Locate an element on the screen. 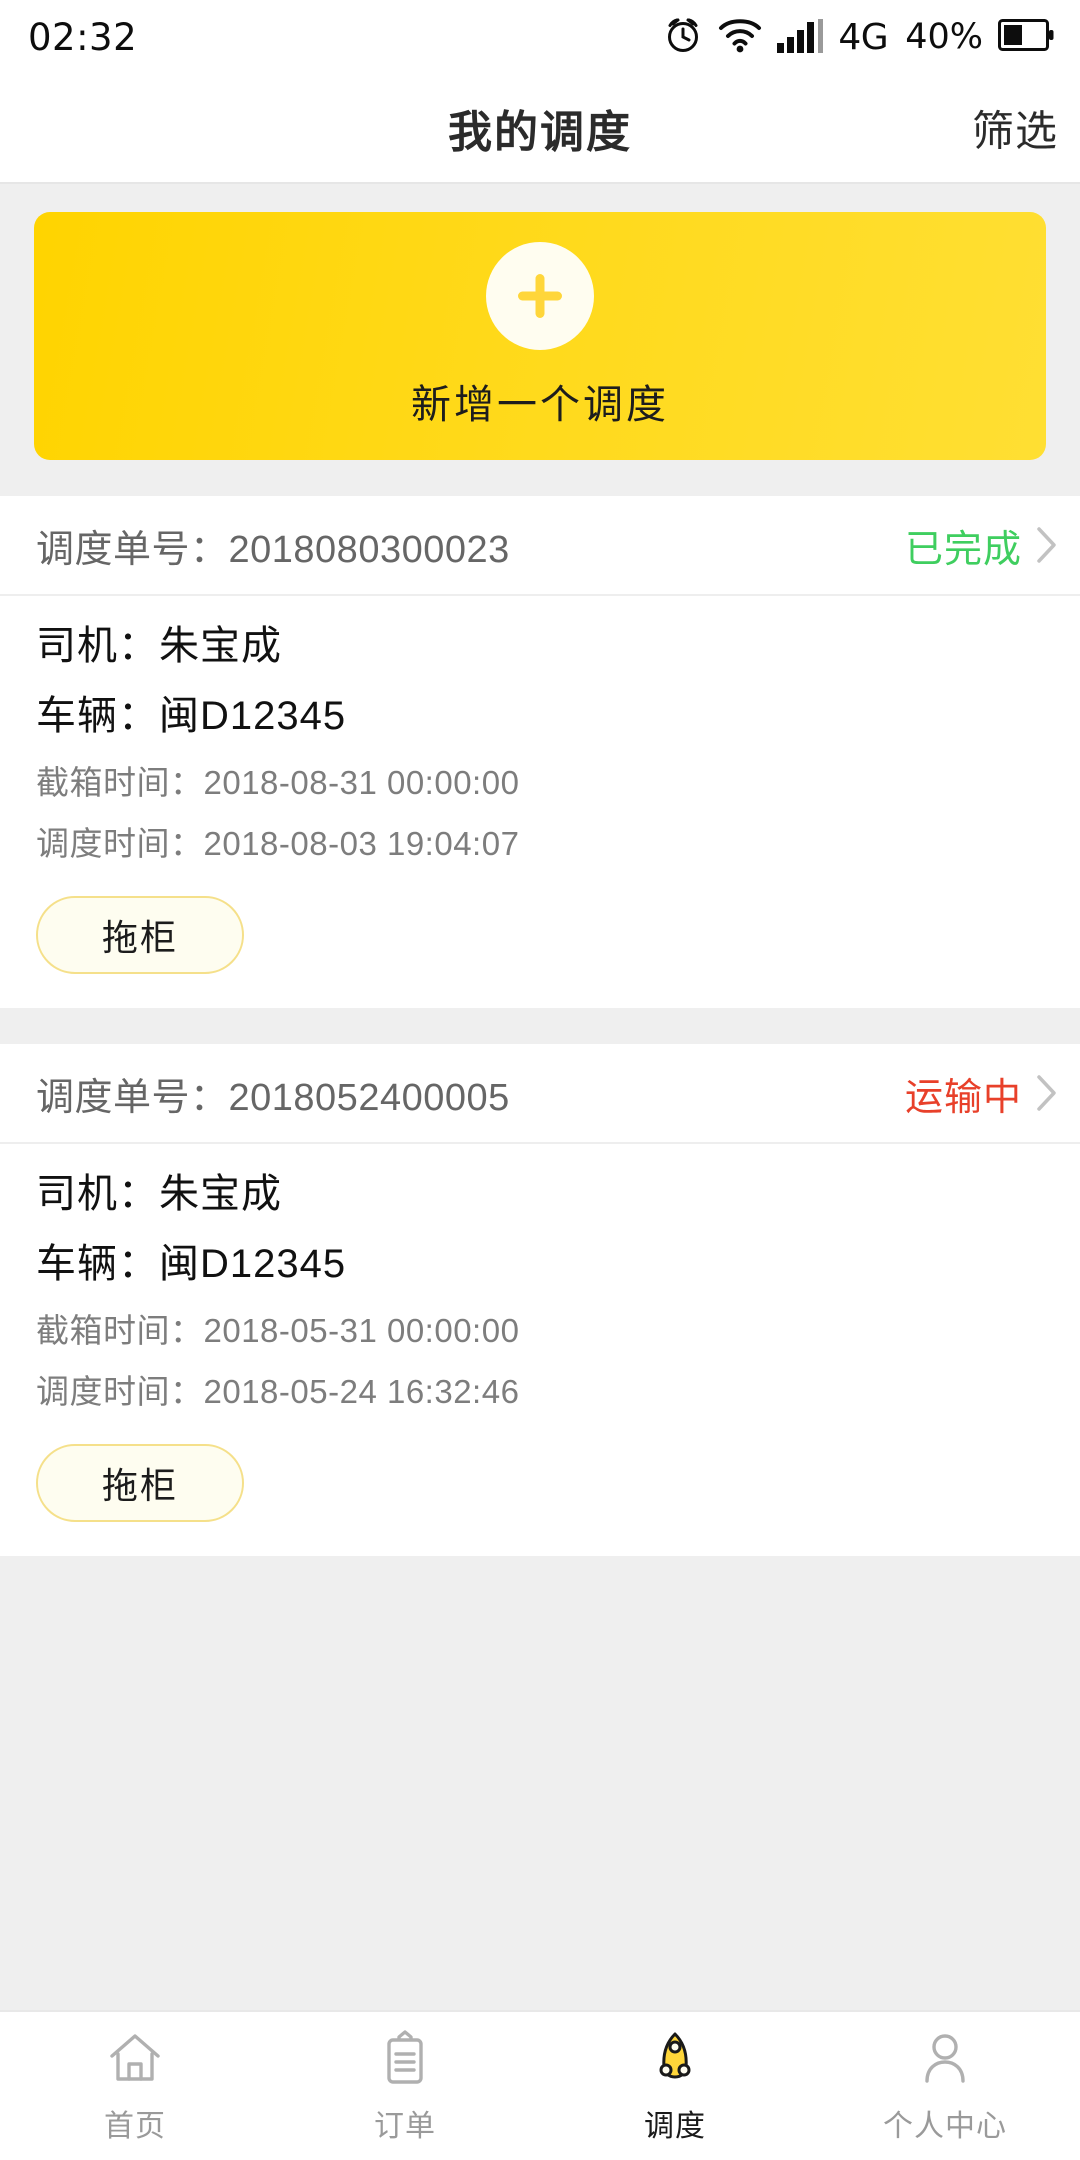  filter-button: 筛选 is located at coordinates (1015, 128).